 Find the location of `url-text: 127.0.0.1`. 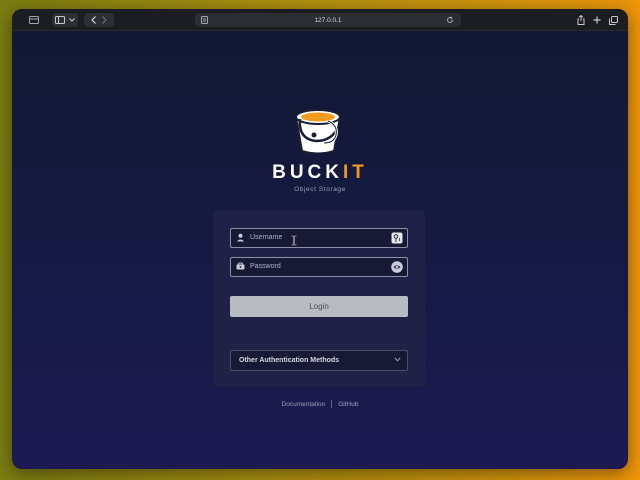

url-text: 127.0.0.1 is located at coordinates (328, 20).